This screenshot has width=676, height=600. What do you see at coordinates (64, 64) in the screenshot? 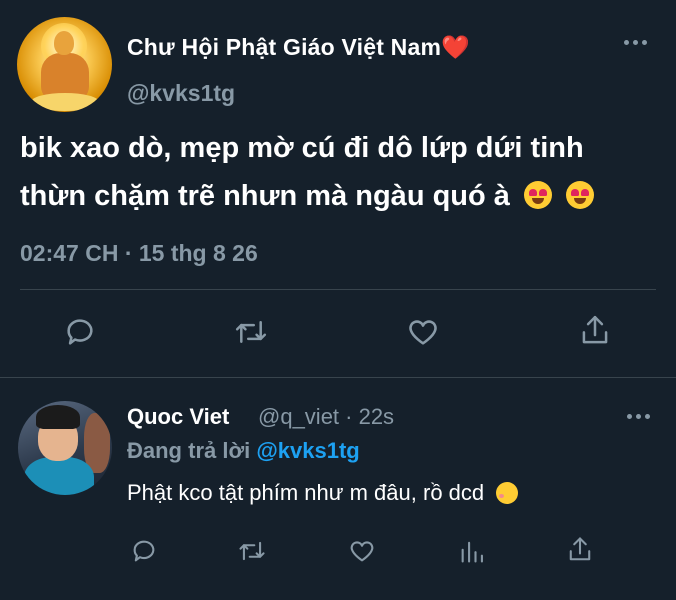
I see `avatar` at bounding box center [64, 64].